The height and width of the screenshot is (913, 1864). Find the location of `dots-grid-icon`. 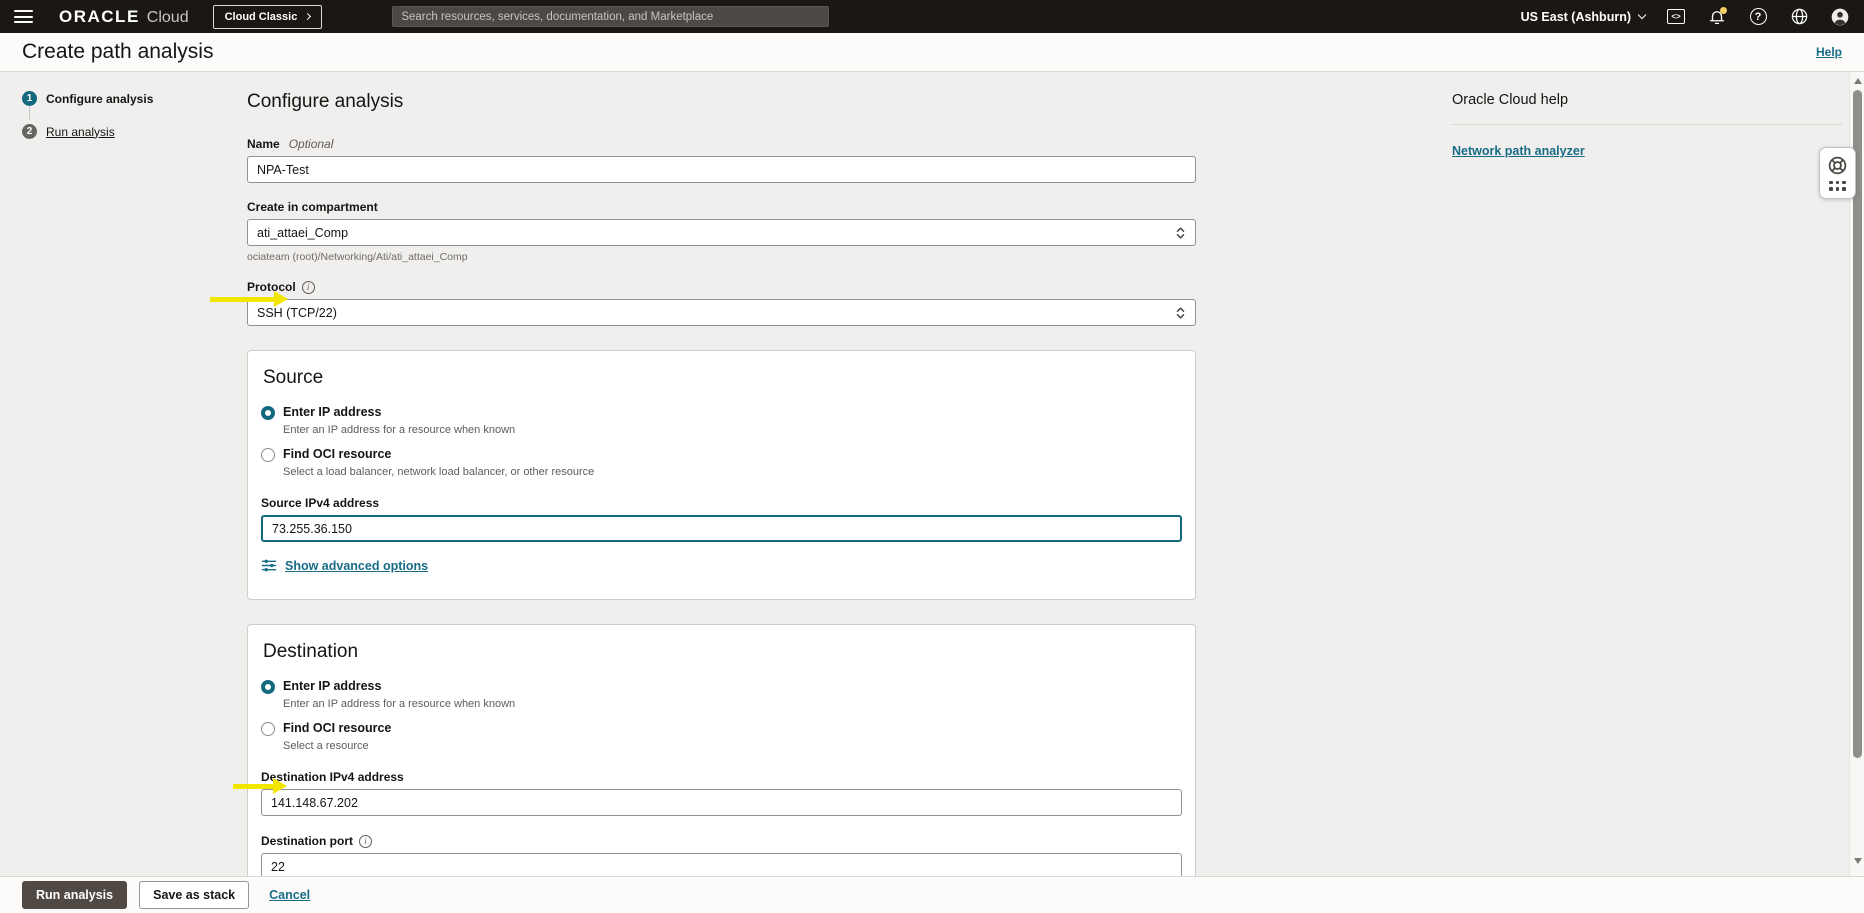

dots-grid-icon is located at coordinates (1837, 186).